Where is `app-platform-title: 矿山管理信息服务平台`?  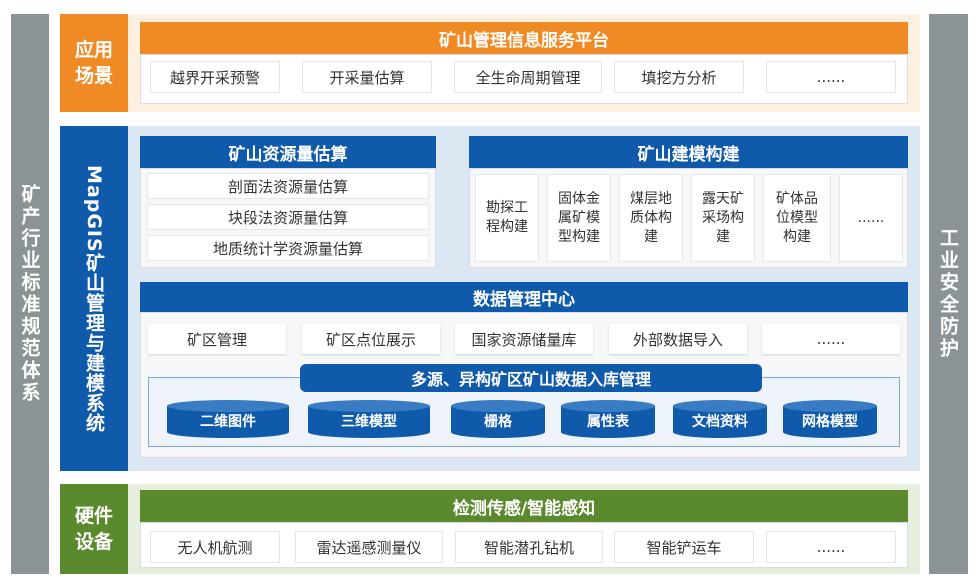
app-platform-title: 矿山管理信息服务平台 is located at coordinates (524, 40).